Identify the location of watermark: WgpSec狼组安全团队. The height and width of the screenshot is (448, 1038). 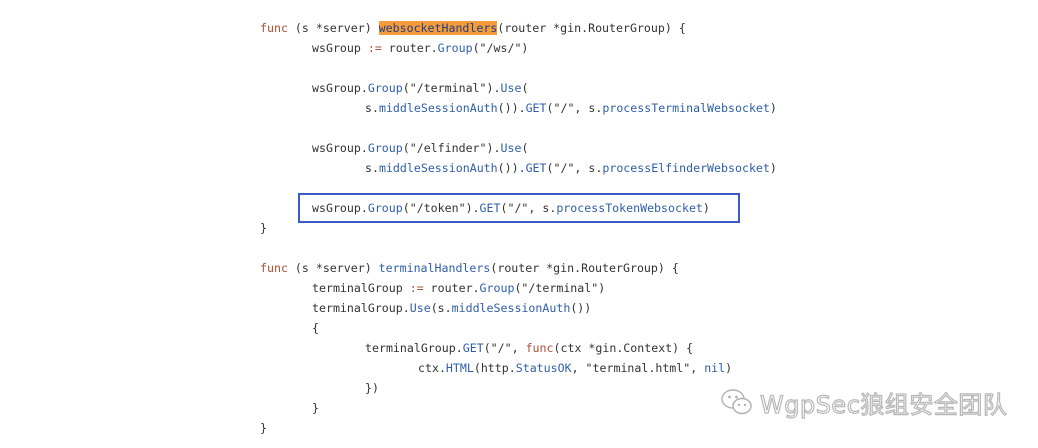
(864, 402).